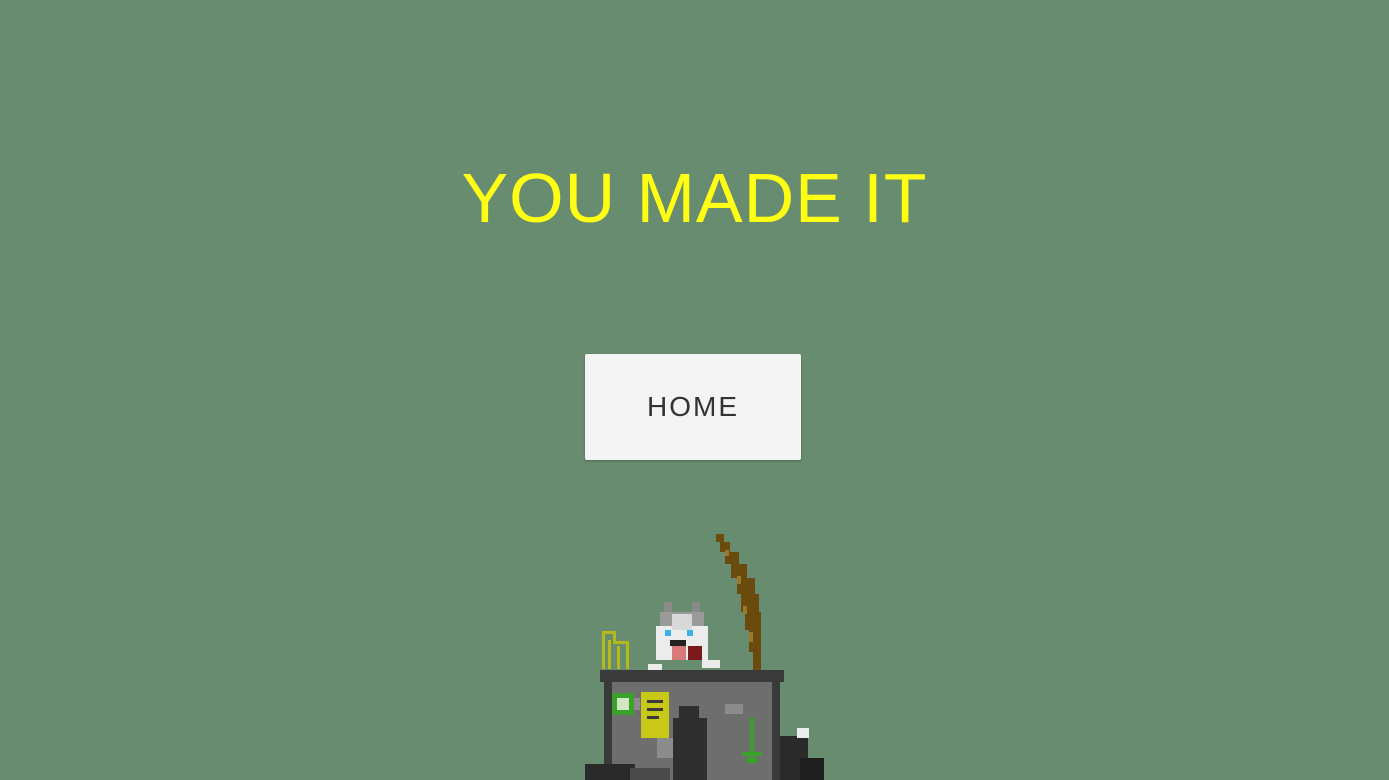 The height and width of the screenshot is (780, 1389). Describe the element at coordinates (692, 725) in the screenshot. I see `trash-bin-icon` at that location.